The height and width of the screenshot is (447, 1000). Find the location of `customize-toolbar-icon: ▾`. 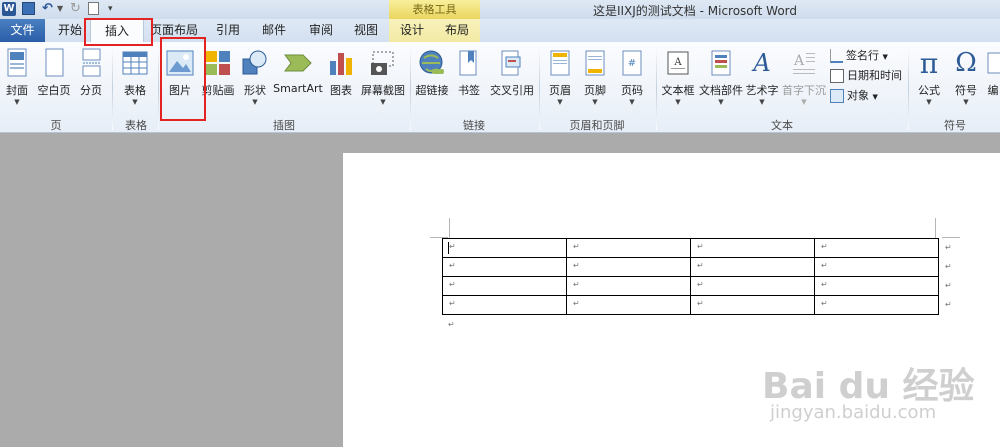

customize-toolbar-icon: ▾ is located at coordinates (115, 9).